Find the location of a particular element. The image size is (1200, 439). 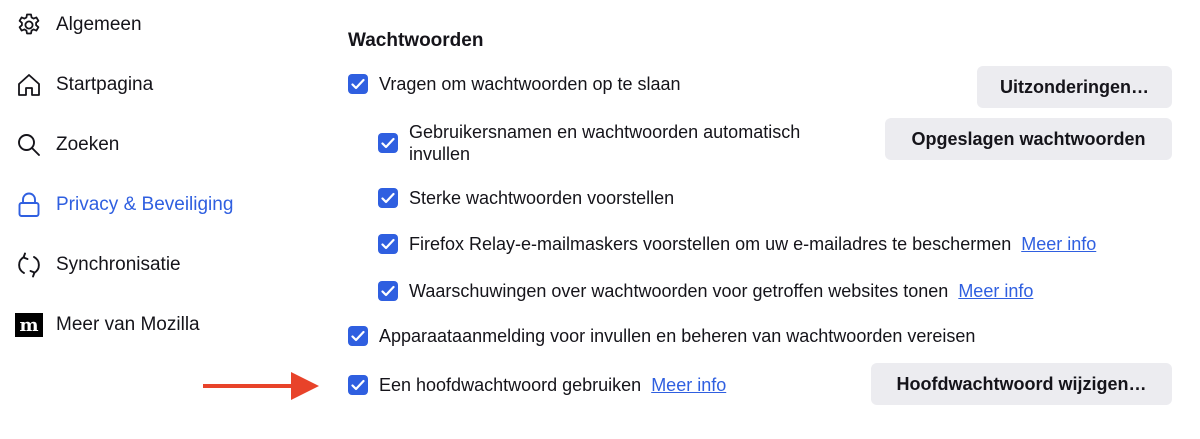

option-strong-passwords: Sterke wachtwoorden voorstellen is located at coordinates (526, 198).